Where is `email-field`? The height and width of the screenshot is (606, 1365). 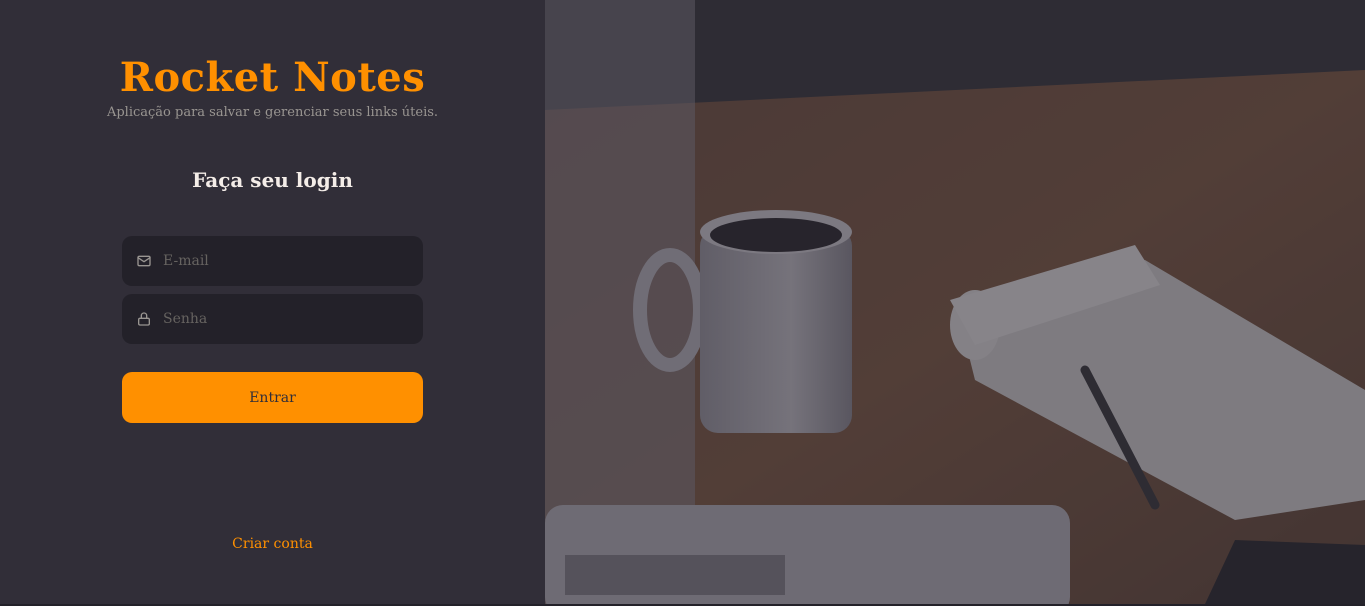
email-field is located at coordinates (272, 261).